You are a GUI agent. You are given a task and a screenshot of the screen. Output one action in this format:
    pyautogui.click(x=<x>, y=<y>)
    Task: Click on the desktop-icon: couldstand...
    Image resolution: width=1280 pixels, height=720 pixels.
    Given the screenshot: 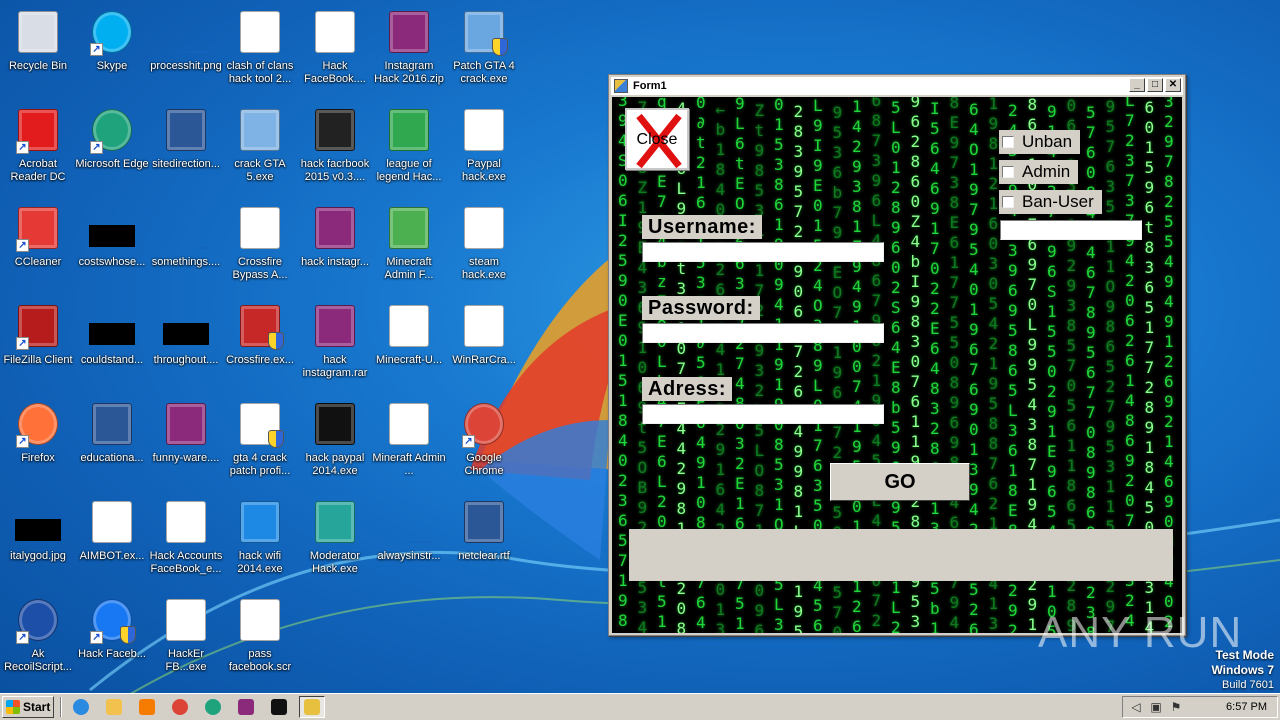 What is the action you would take?
    pyautogui.click(x=112, y=341)
    